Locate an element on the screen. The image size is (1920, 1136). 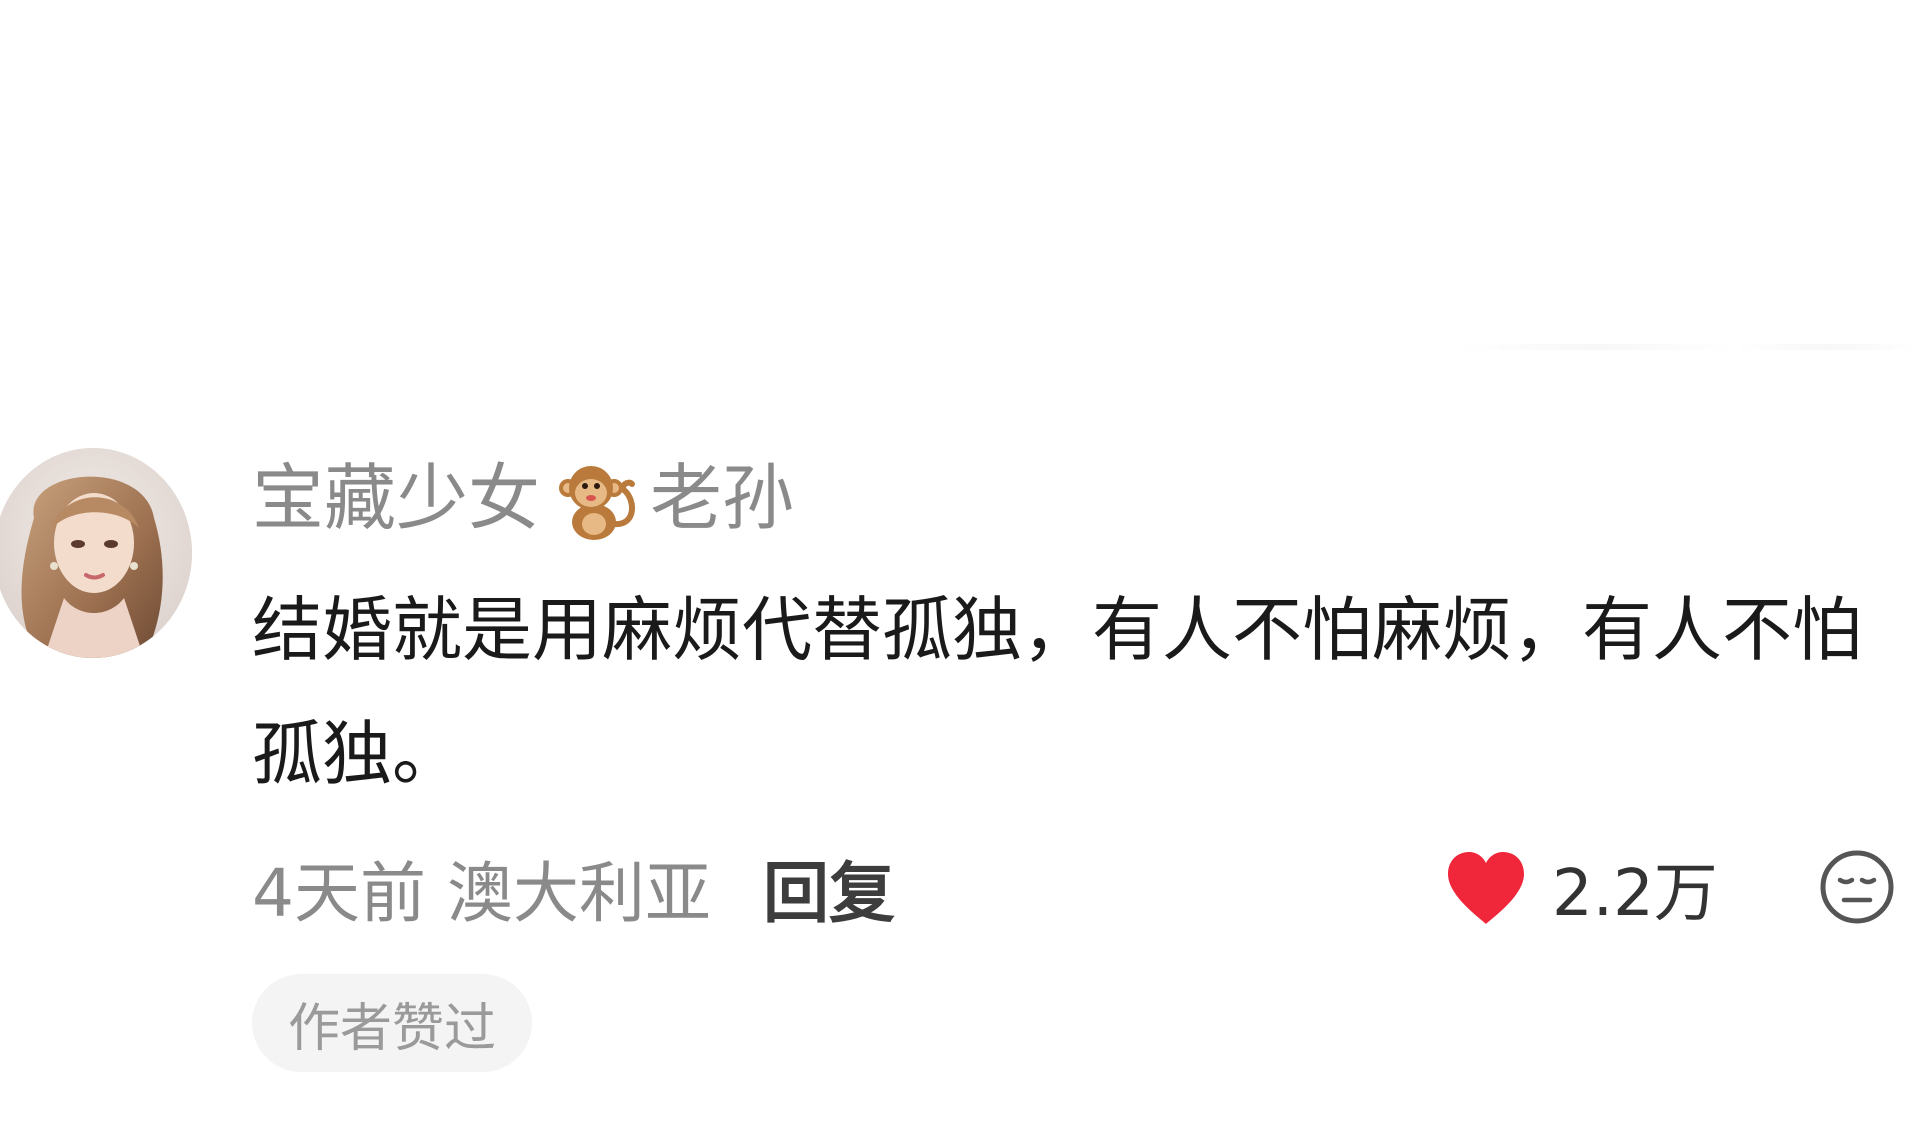
dislike-icon is located at coordinates (1857, 887).